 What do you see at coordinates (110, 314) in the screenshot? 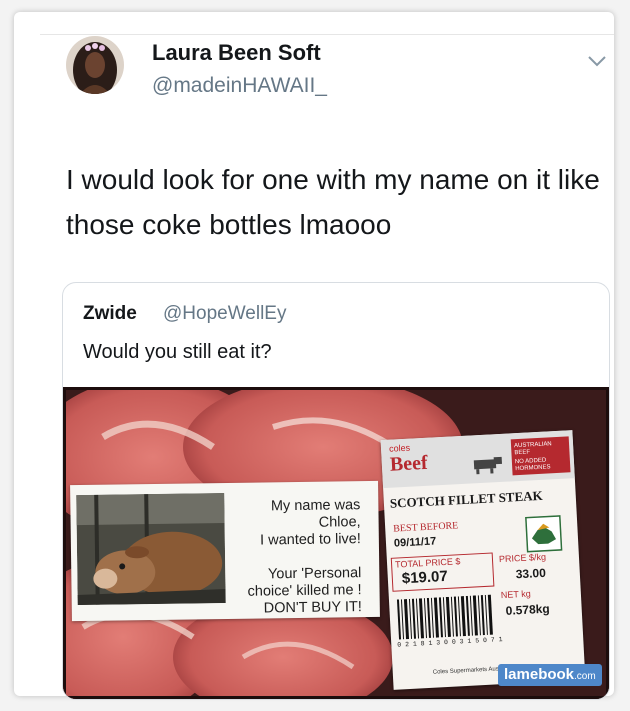
I see `quoted-display-name: Zwide` at bounding box center [110, 314].